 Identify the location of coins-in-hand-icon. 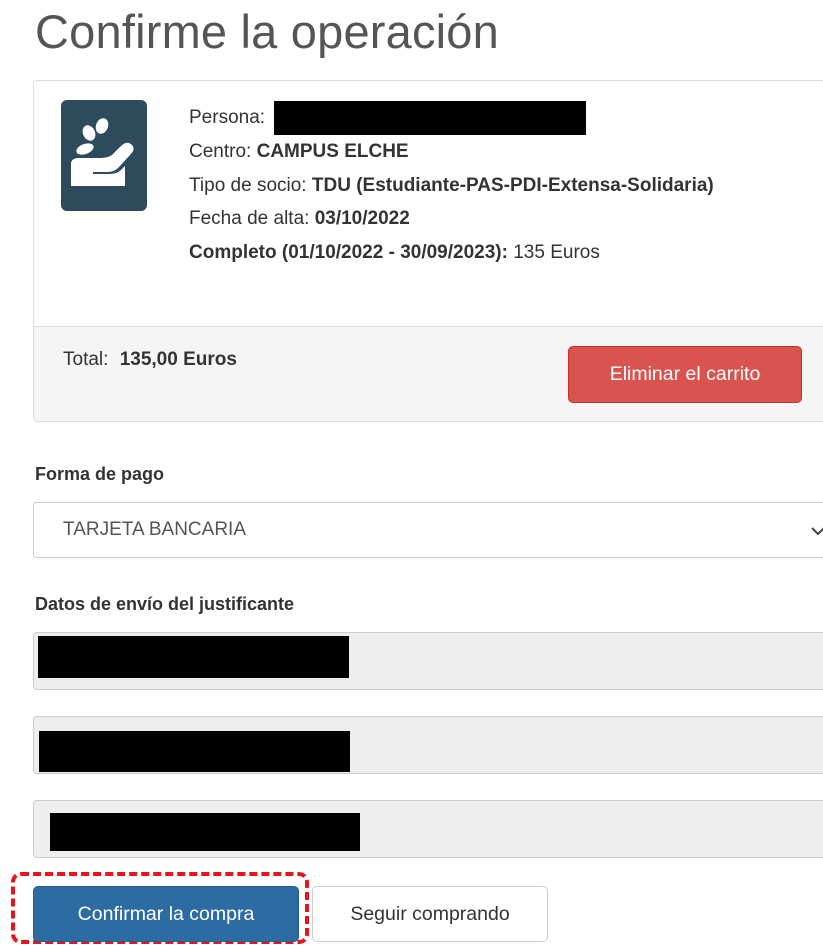
(104, 155).